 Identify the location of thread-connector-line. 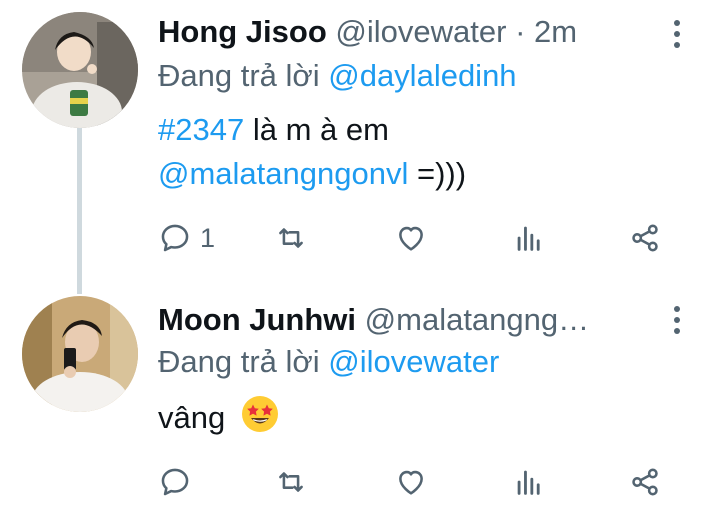
(79, 211).